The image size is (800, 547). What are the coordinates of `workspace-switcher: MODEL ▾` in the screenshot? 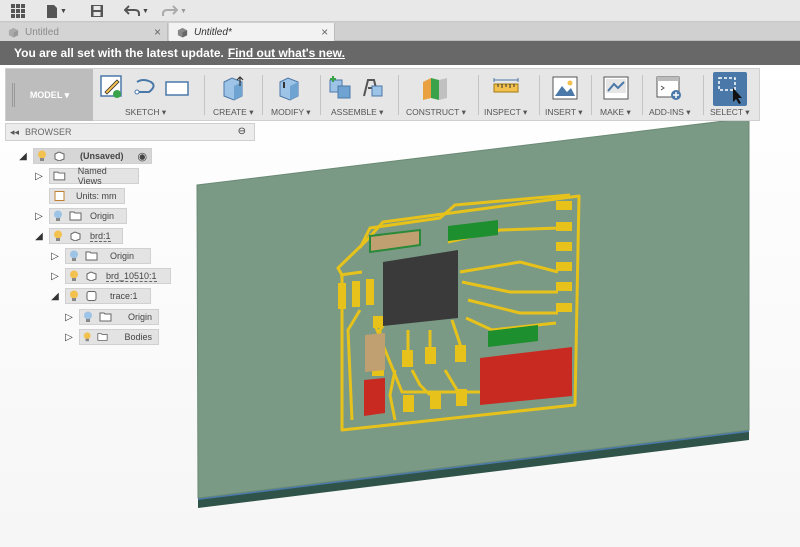 It's located at (49, 95).